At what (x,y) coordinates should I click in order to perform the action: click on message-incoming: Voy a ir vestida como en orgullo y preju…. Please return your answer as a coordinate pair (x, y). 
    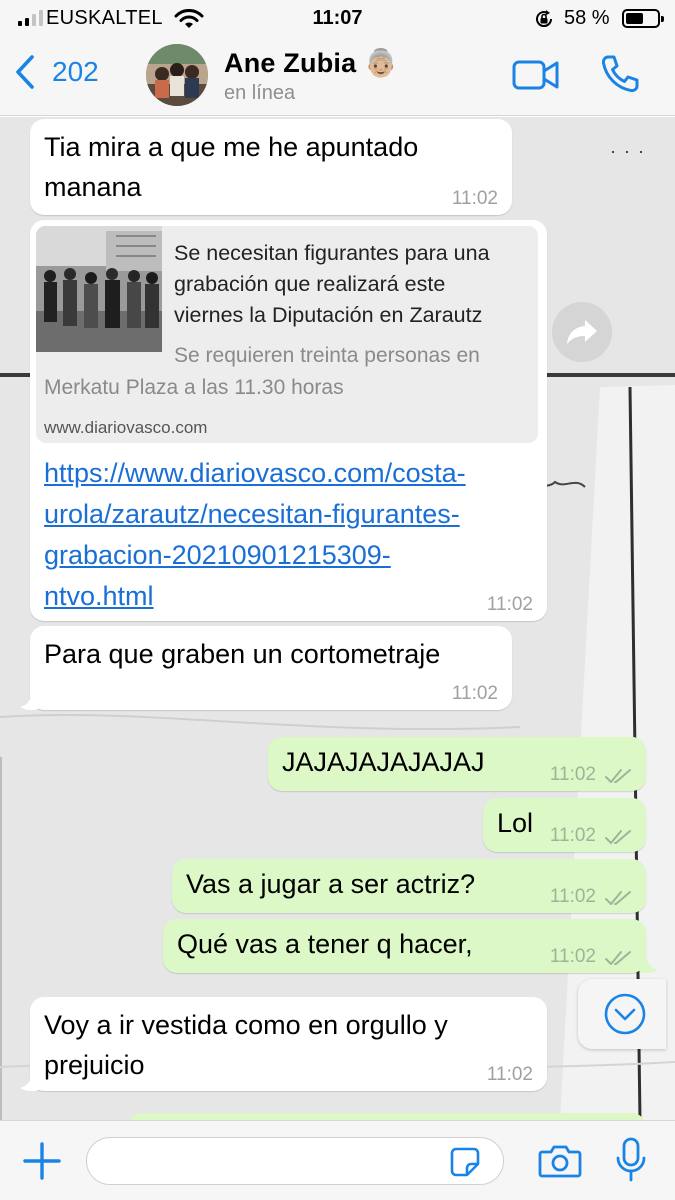
    Looking at the image, I should click on (288, 1044).